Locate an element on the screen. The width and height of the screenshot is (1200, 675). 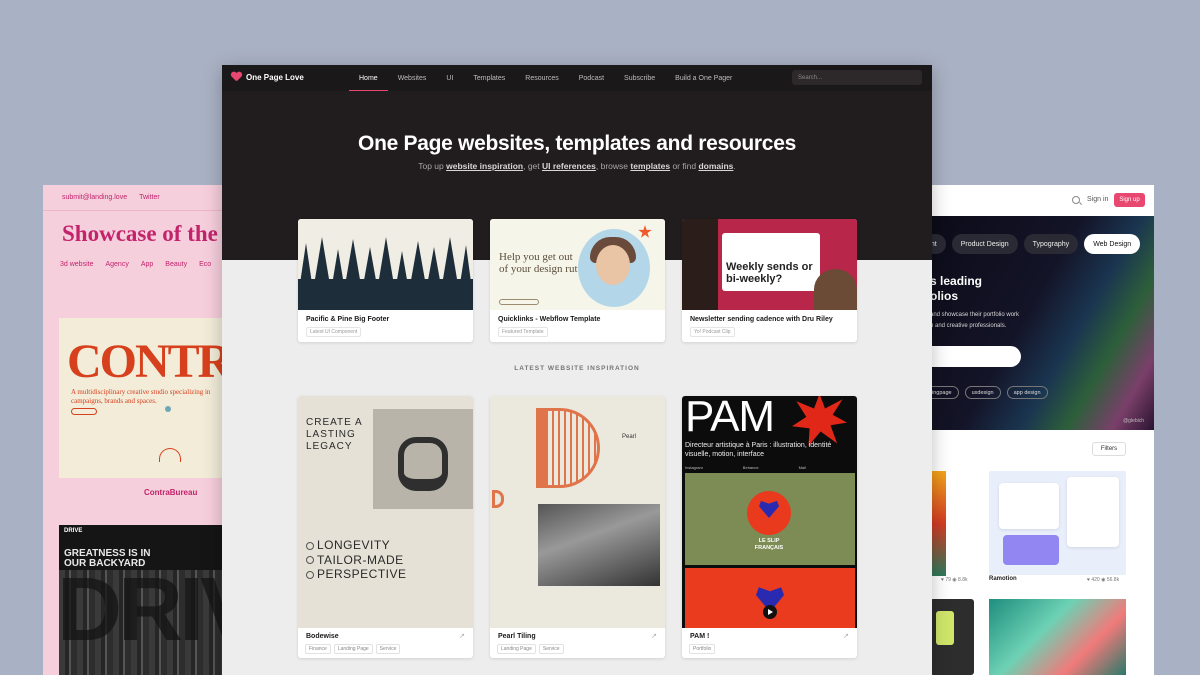
star-icon is located at coordinates (645, 231).